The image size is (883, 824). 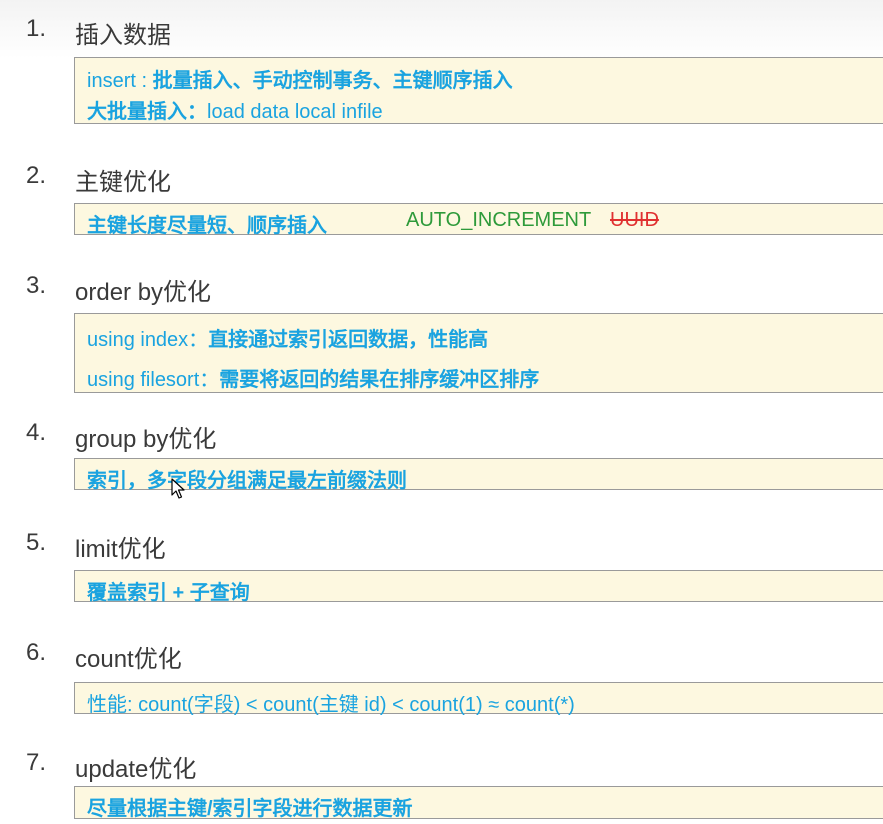 What do you see at coordinates (120, 549) in the screenshot?
I see `section-title-limit: limit优化` at bounding box center [120, 549].